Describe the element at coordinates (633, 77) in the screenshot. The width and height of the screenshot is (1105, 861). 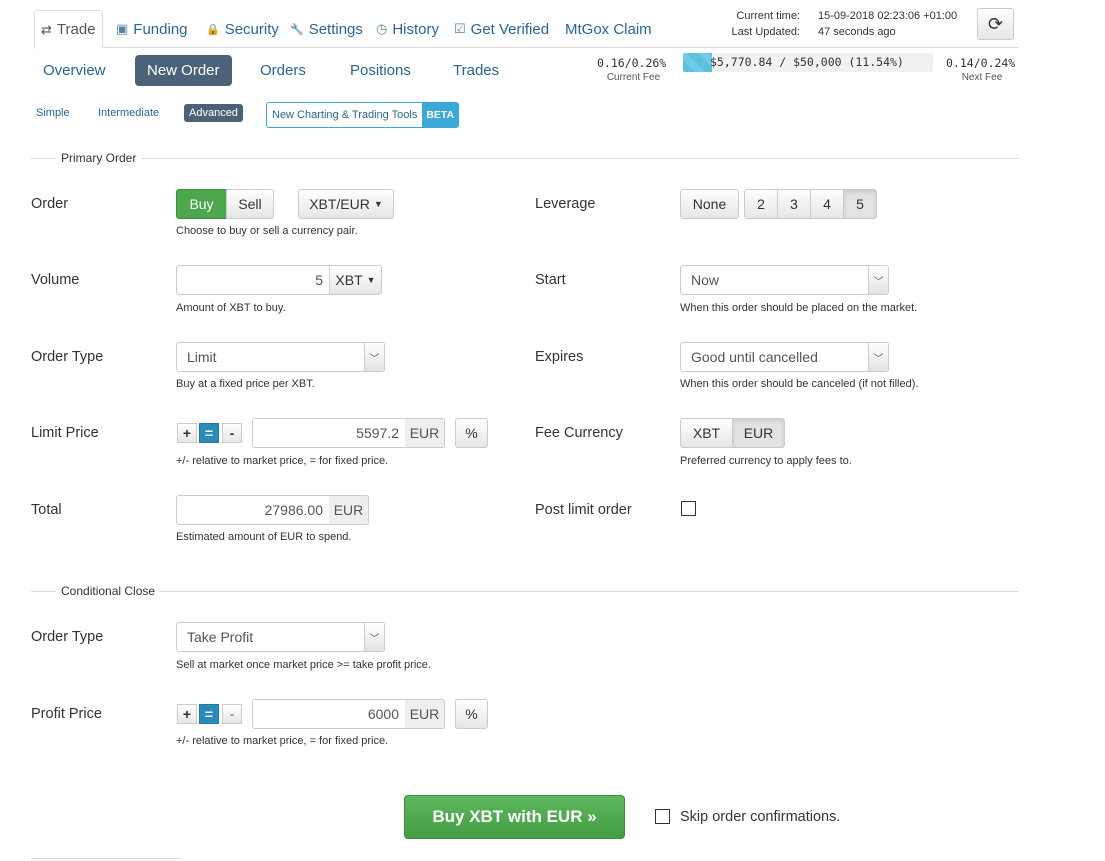
I see `current-fee-label: Current Fee` at that location.